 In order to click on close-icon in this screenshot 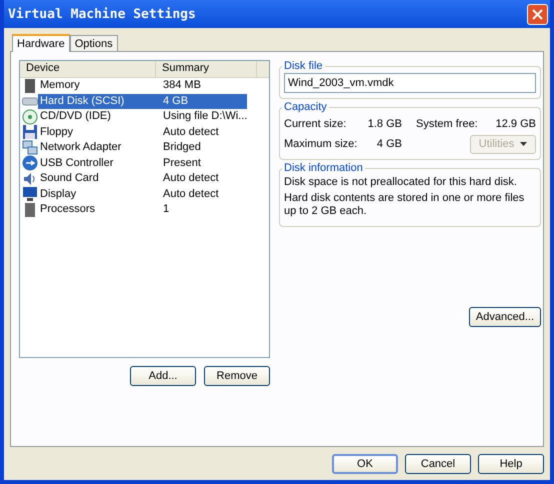, I will do `click(537, 14)`.